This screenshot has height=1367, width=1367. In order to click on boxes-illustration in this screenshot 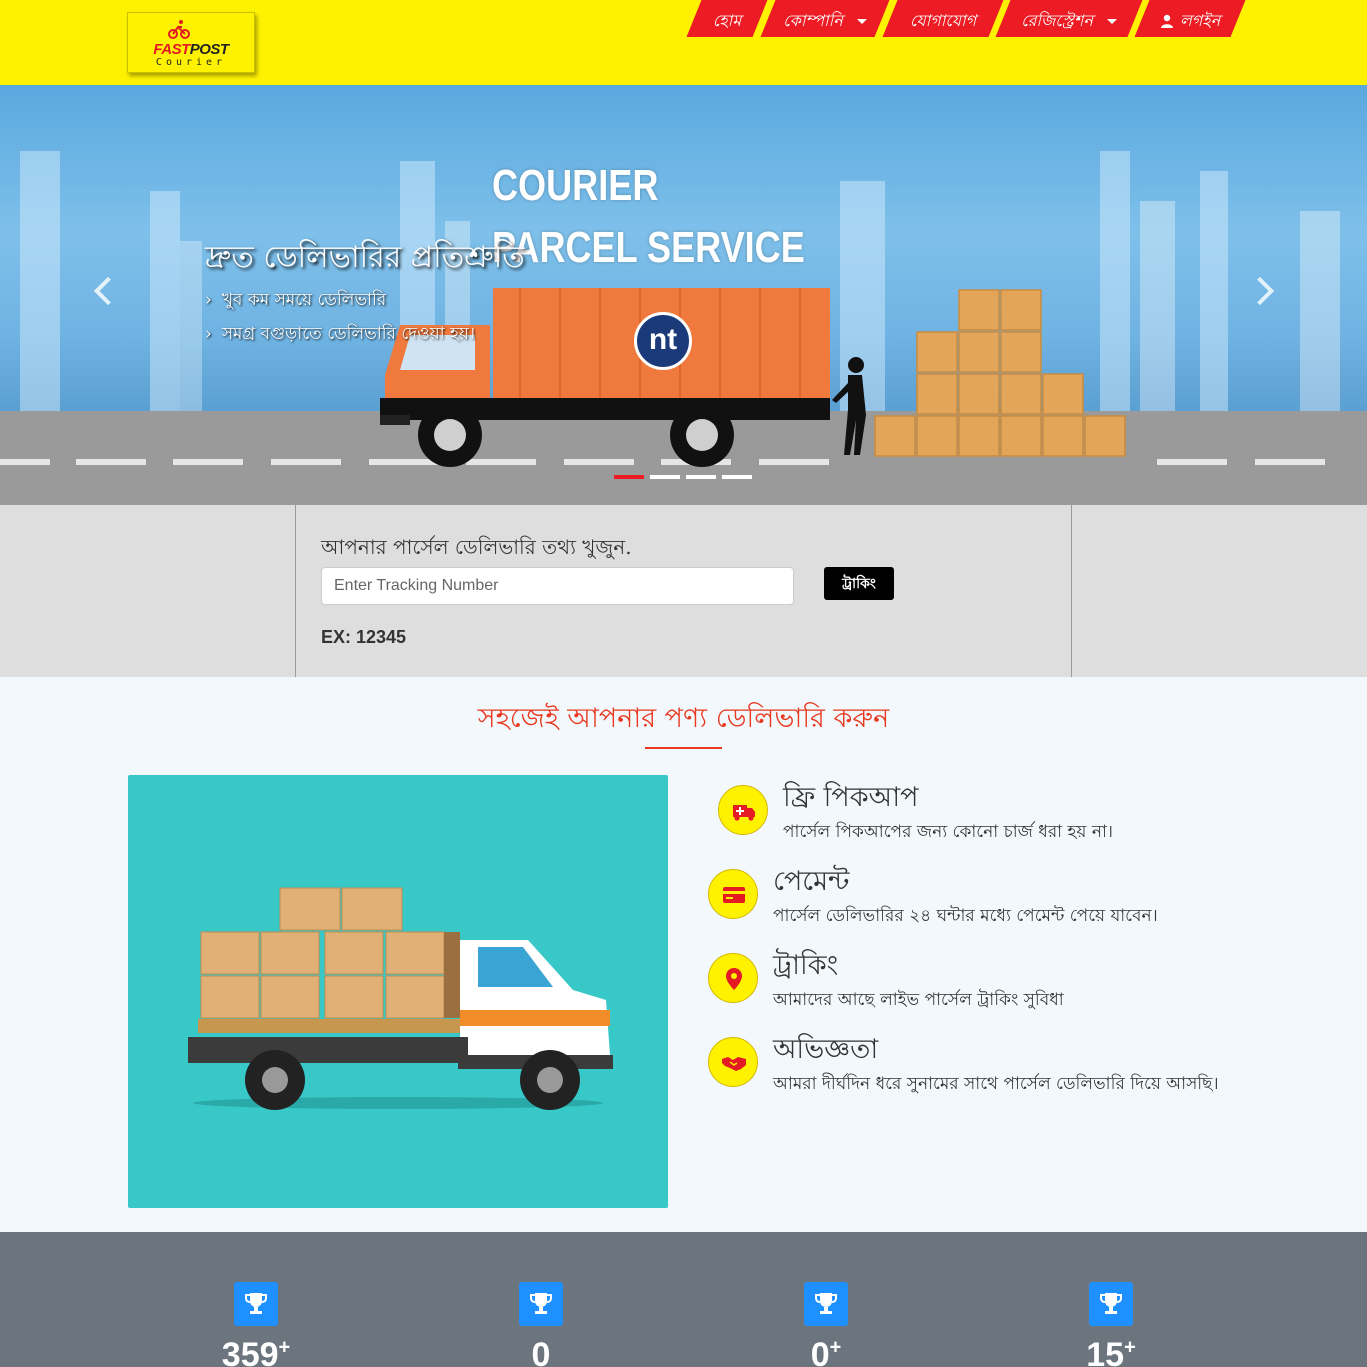, I will do `click(1000, 373)`.